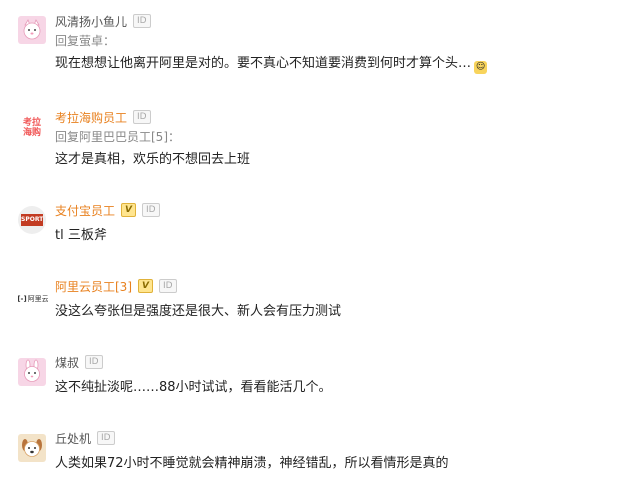 Image resolution: width=640 pixels, height=483 pixels. Describe the element at coordinates (193, 387) in the screenshot. I see `comment-text: 这不纯扯淡呢……88小时试试，看看能活几个。` at that location.